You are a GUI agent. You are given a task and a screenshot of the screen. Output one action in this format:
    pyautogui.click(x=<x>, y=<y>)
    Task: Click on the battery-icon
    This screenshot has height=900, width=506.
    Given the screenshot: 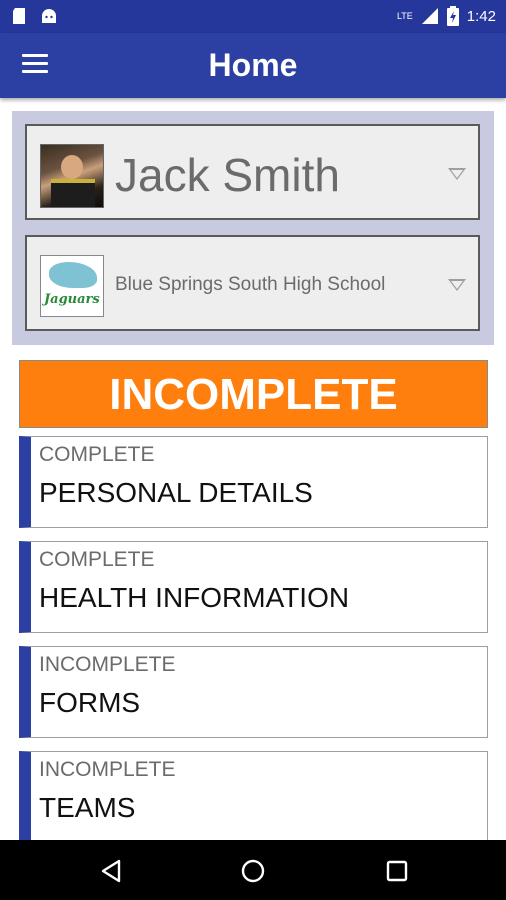 What is the action you would take?
    pyautogui.click(x=452, y=16)
    